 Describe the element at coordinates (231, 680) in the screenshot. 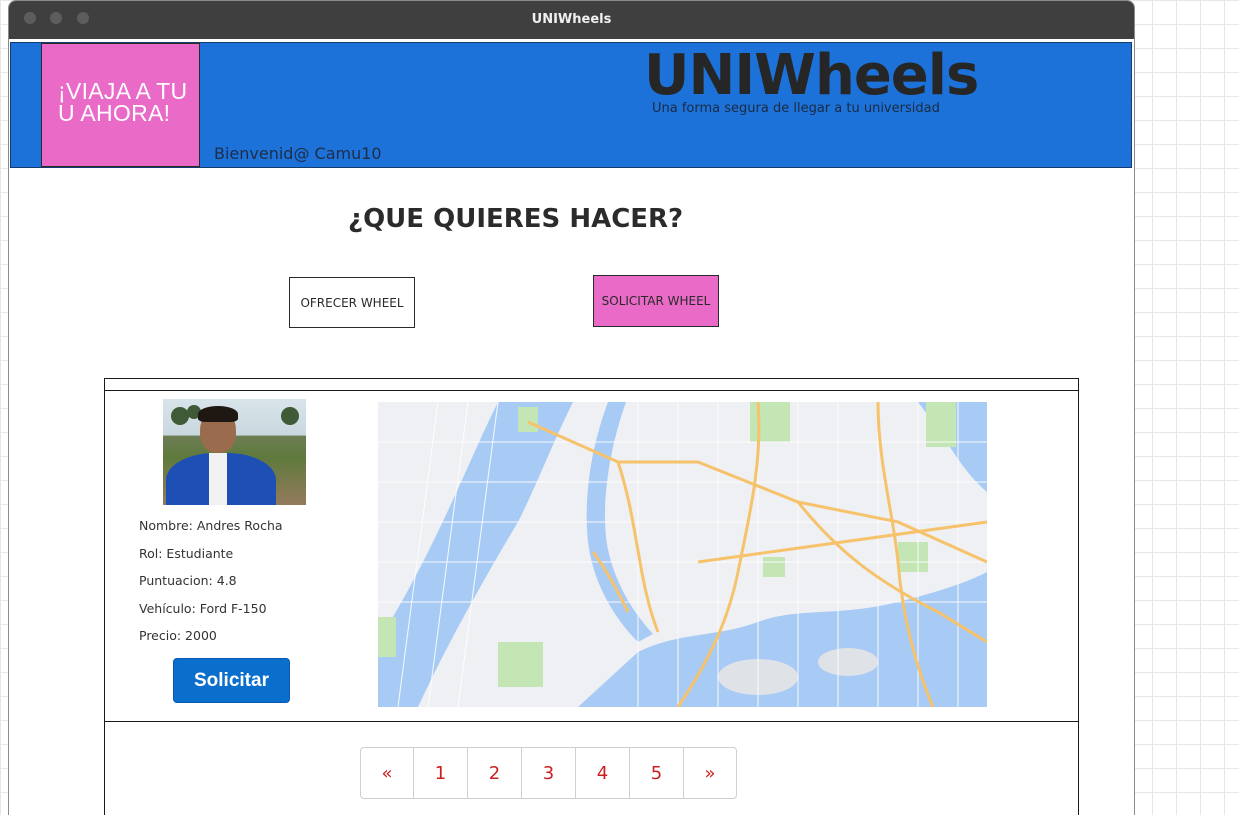

I see `solicitar-button: Solicitar` at that location.